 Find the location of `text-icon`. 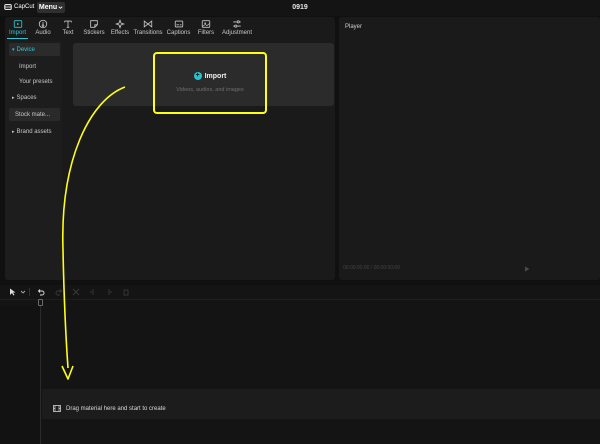

text-icon is located at coordinates (68, 24).